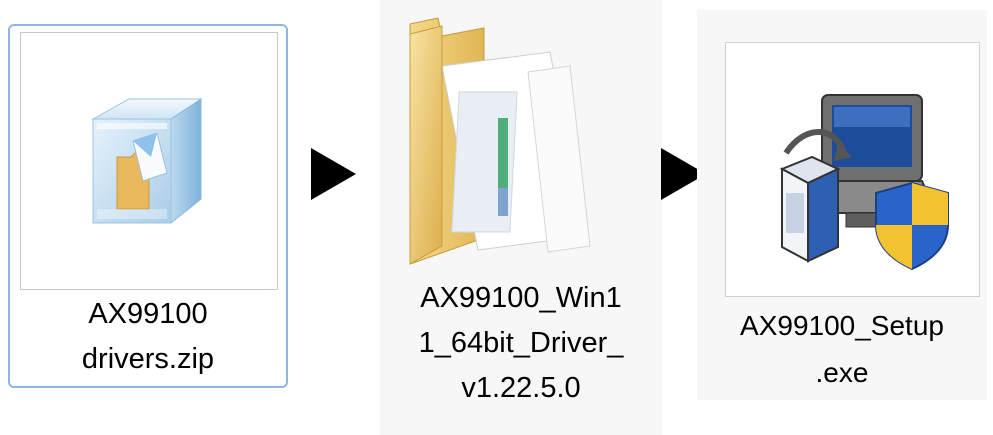  I want to click on file-name: AX99100 drivers.zip, so click(148, 336).